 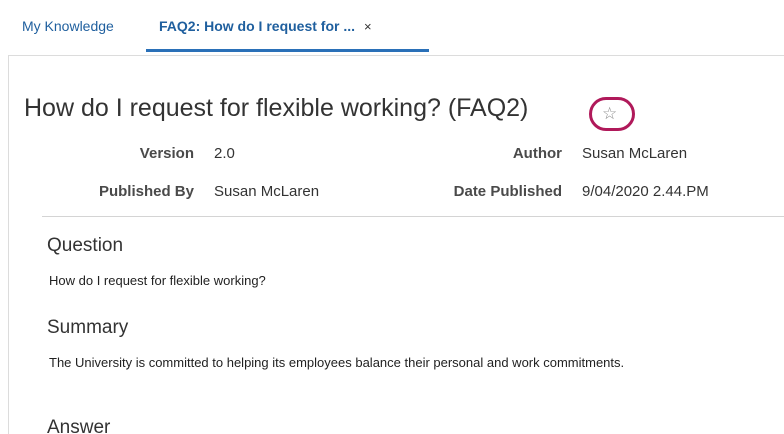 What do you see at coordinates (645, 191) in the screenshot?
I see `date-published-value: 9/04/2020 2.44.PM` at bounding box center [645, 191].